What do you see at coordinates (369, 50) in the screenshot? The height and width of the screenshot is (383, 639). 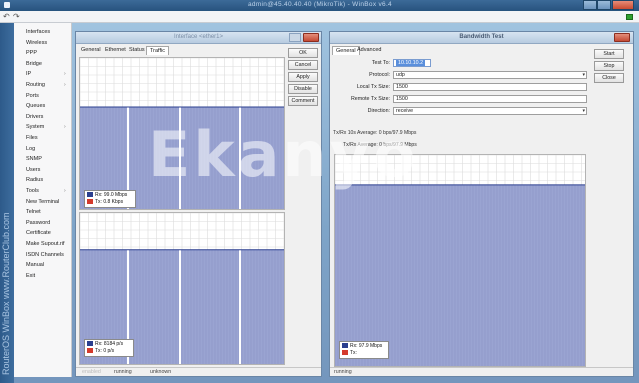 I see `tab-advanced: Advanced` at bounding box center [369, 50].